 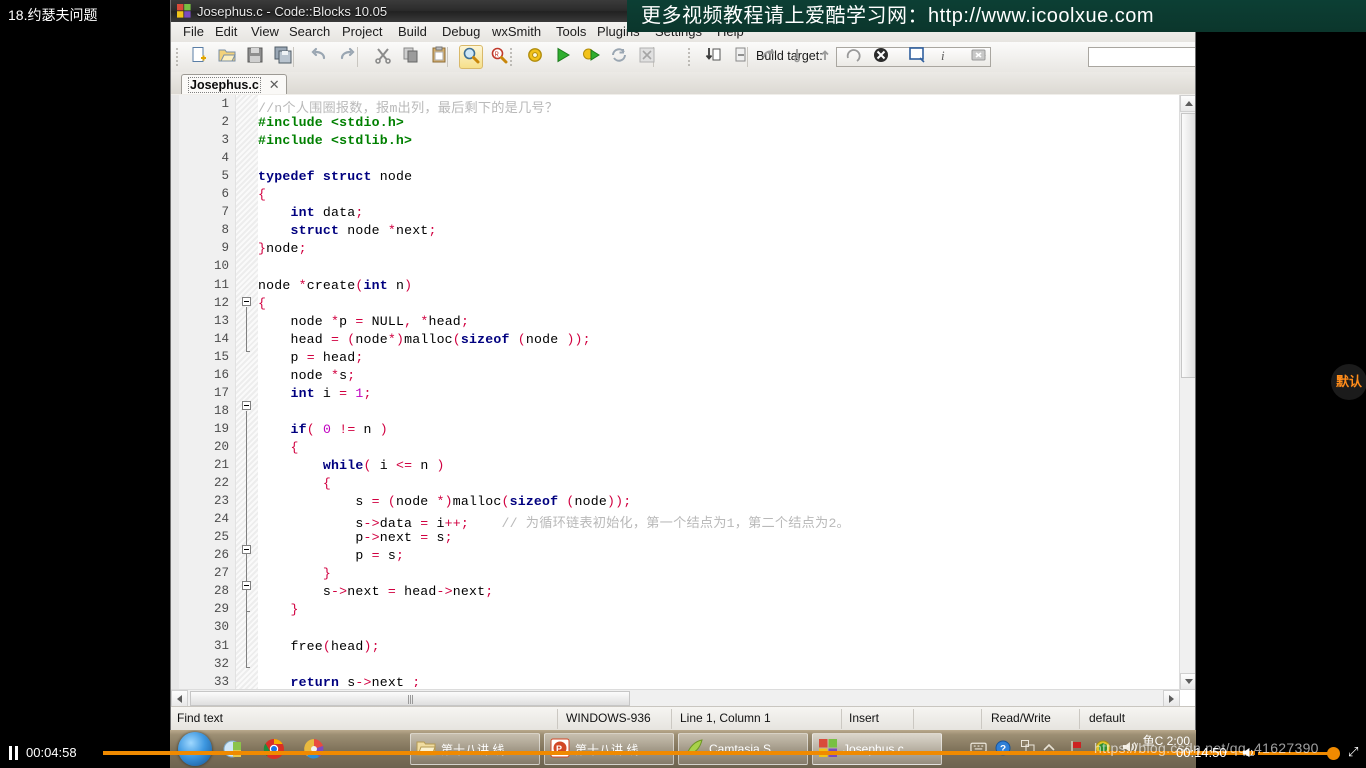 What do you see at coordinates (274, 84) in the screenshot?
I see `close-icon: ✕` at bounding box center [274, 84].